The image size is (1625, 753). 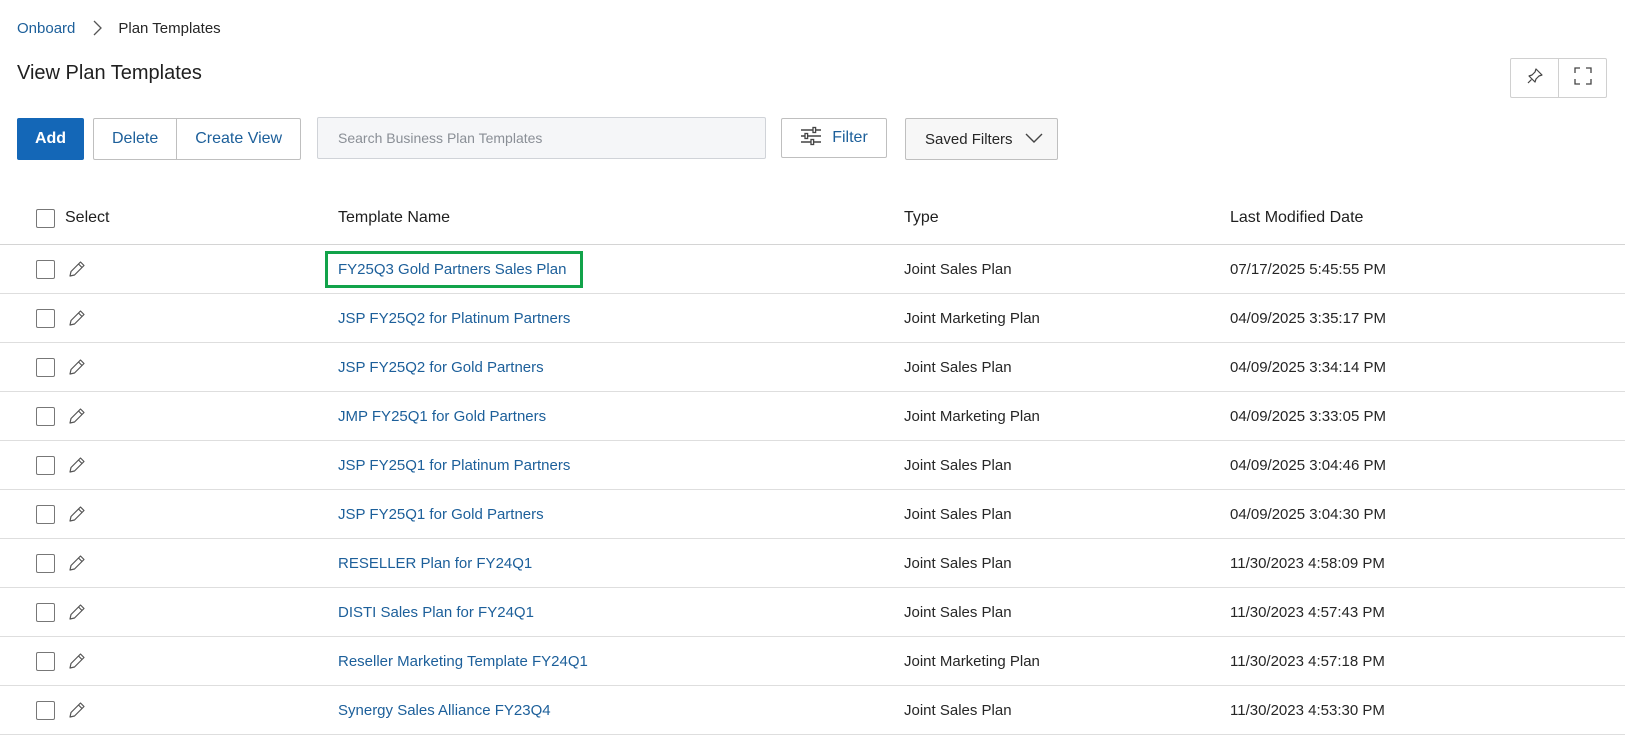 What do you see at coordinates (109, 73) in the screenshot?
I see `page-title: View Plan Templates` at bounding box center [109, 73].